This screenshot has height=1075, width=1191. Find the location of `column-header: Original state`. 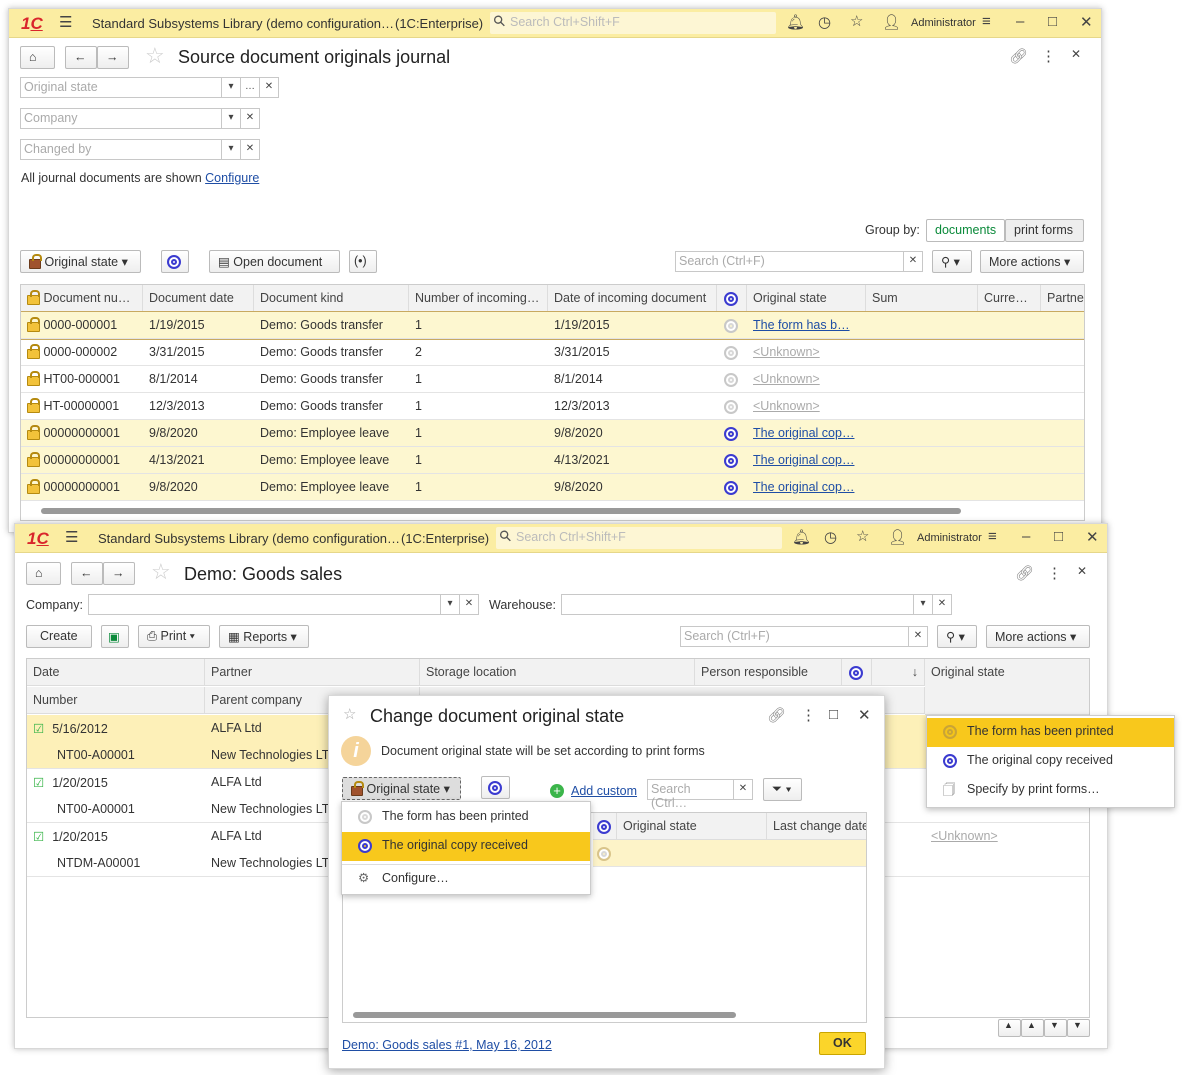

column-header: Original state is located at coordinates (1007, 687).